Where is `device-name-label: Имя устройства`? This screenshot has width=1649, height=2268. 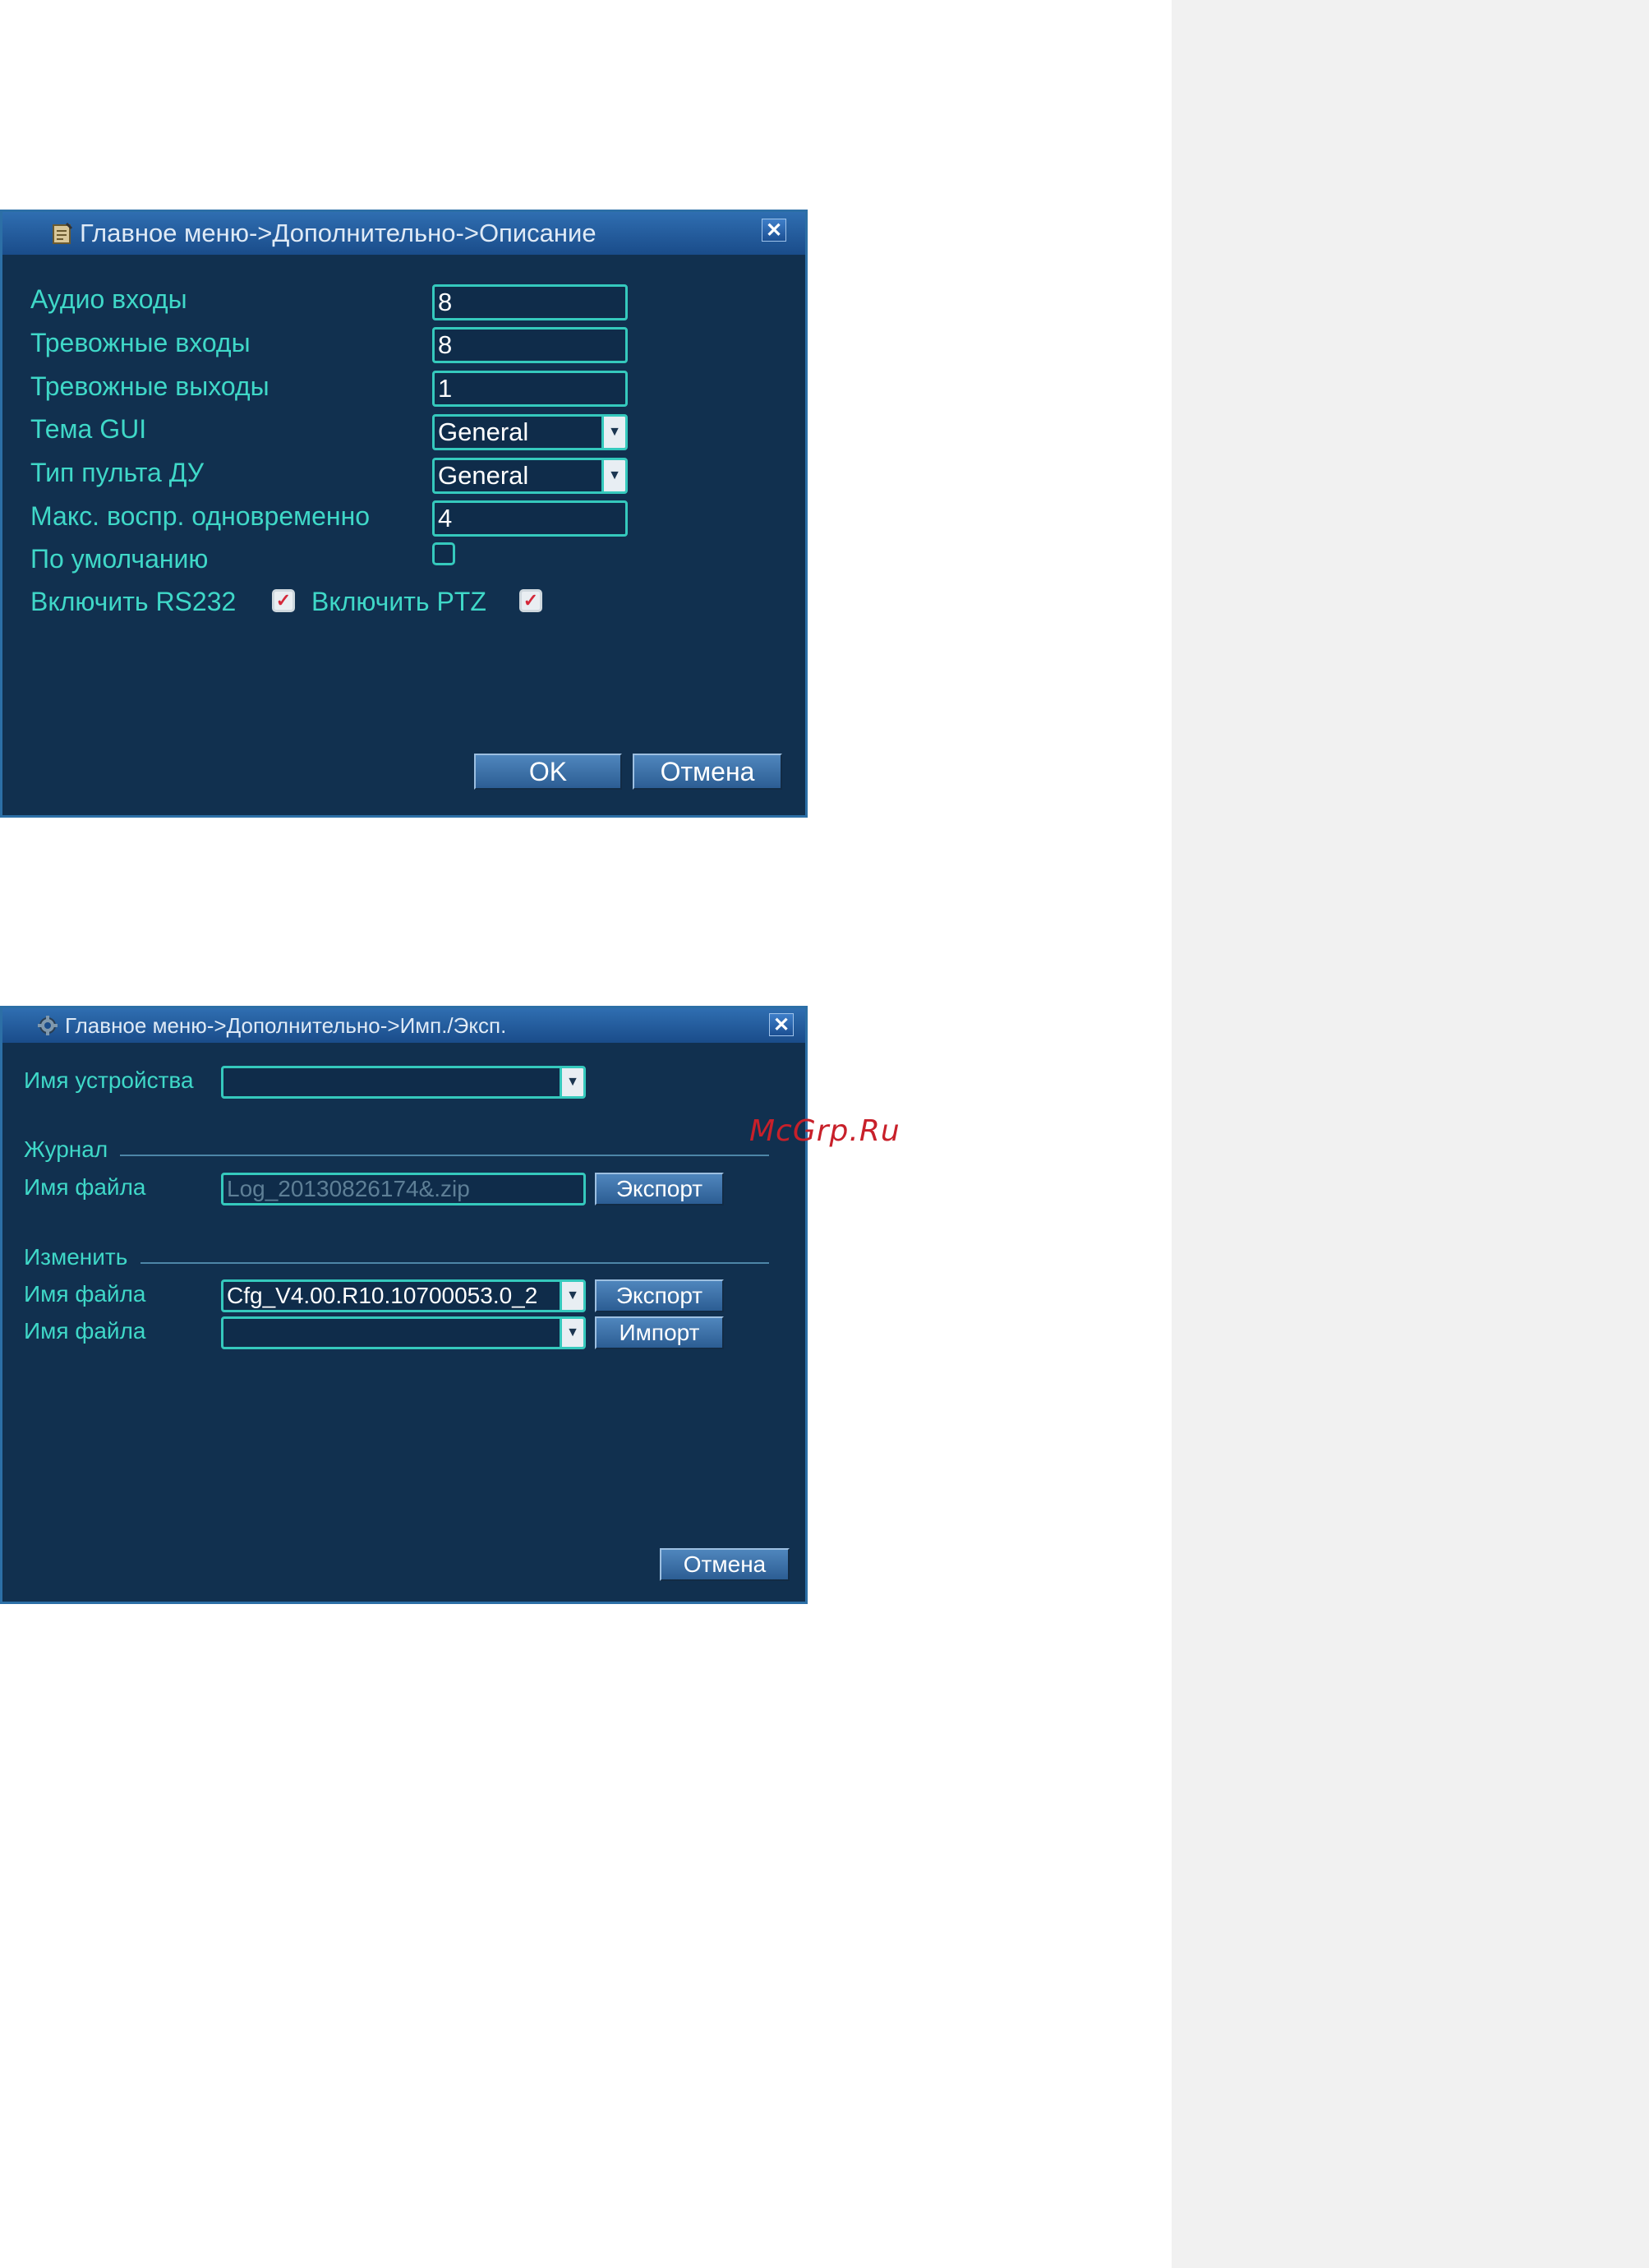 device-name-label: Имя устройства is located at coordinates (109, 1080).